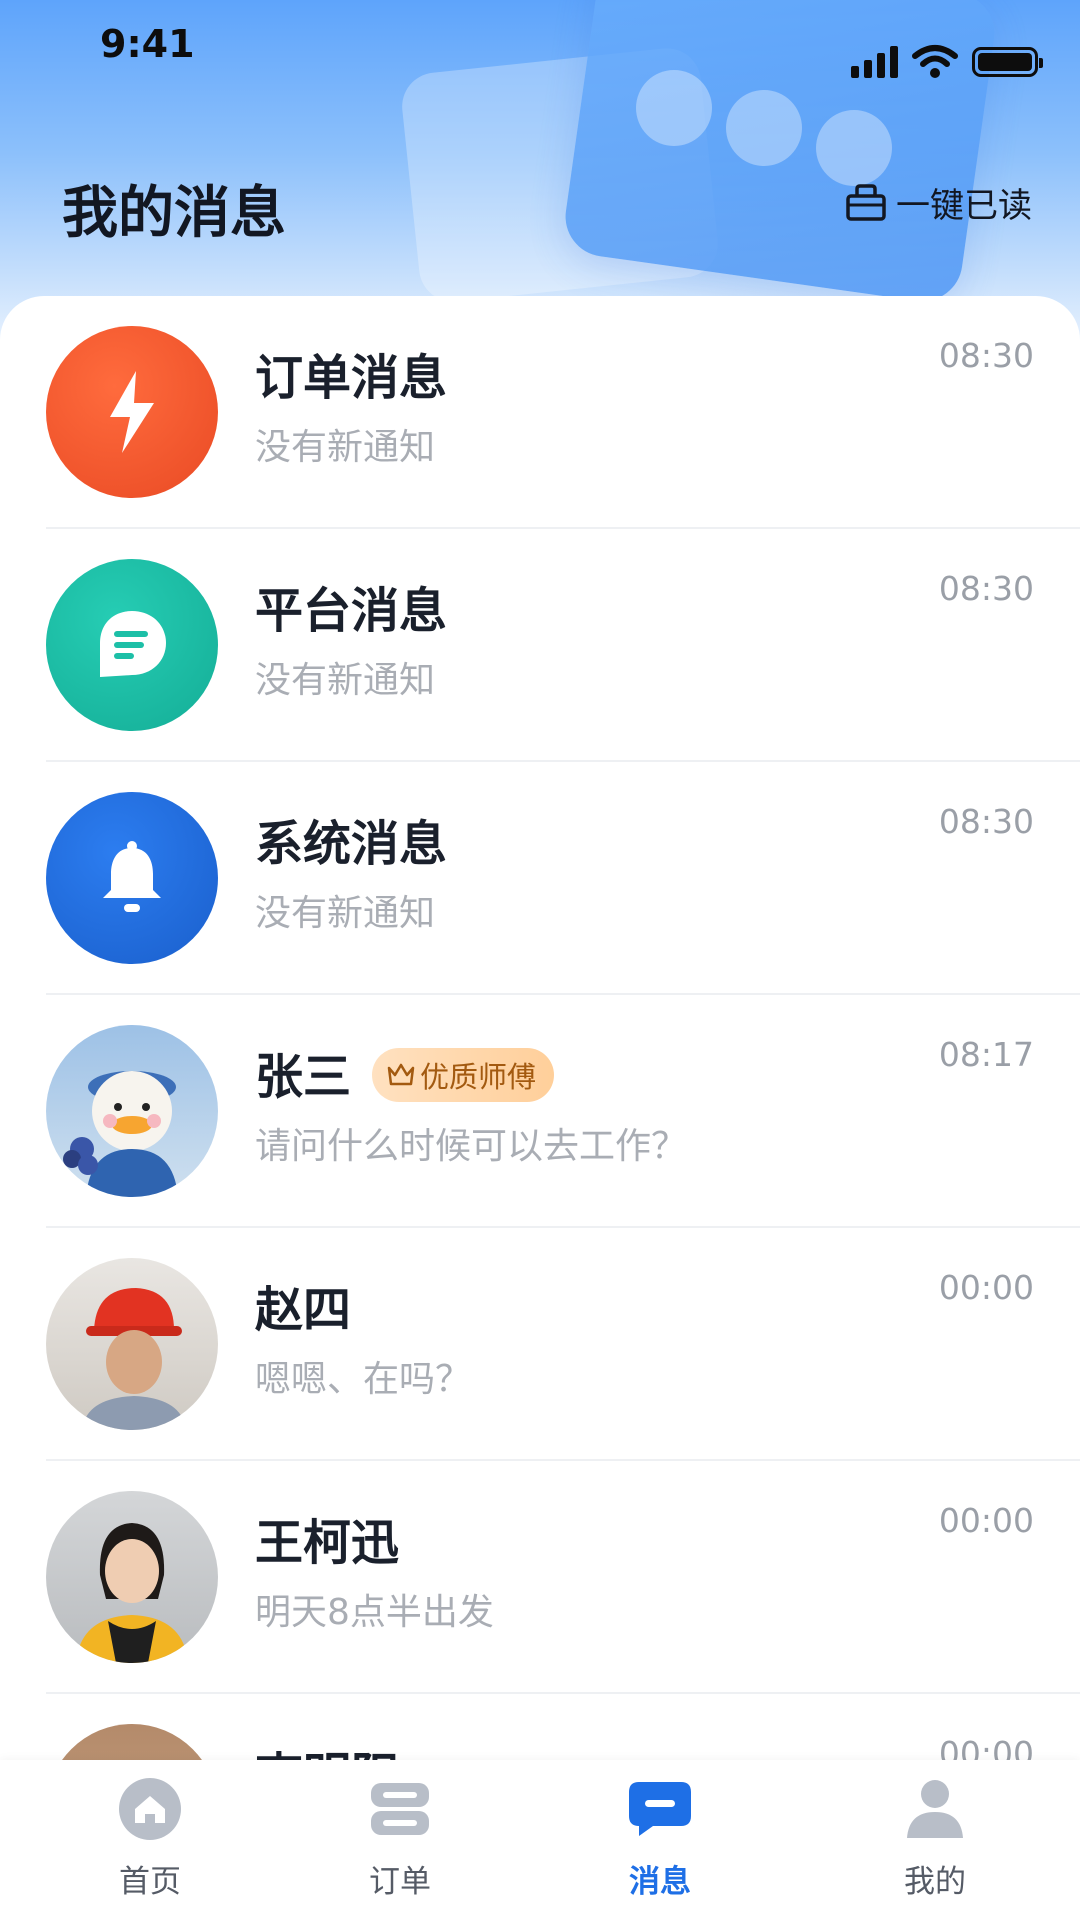  Describe the element at coordinates (964, 206) in the screenshot. I see `mark-all-read-label: 一键已读` at that location.